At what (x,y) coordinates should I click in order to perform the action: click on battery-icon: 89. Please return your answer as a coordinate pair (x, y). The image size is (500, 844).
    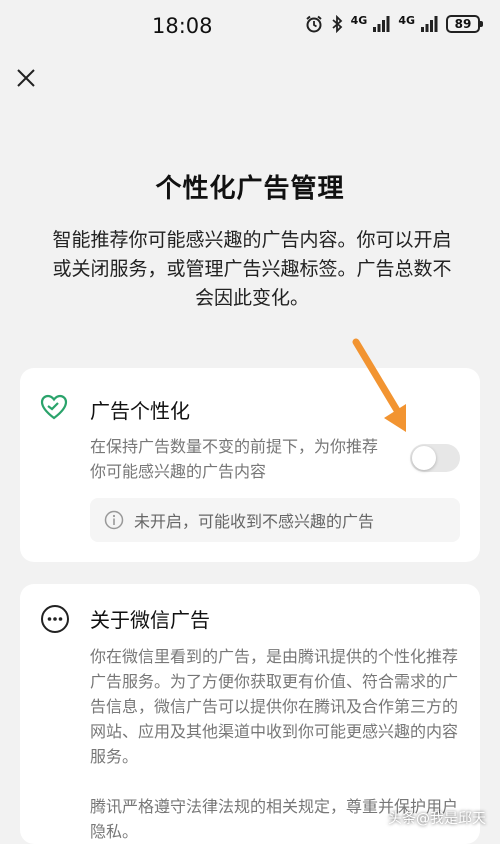
    Looking at the image, I should click on (464, 24).